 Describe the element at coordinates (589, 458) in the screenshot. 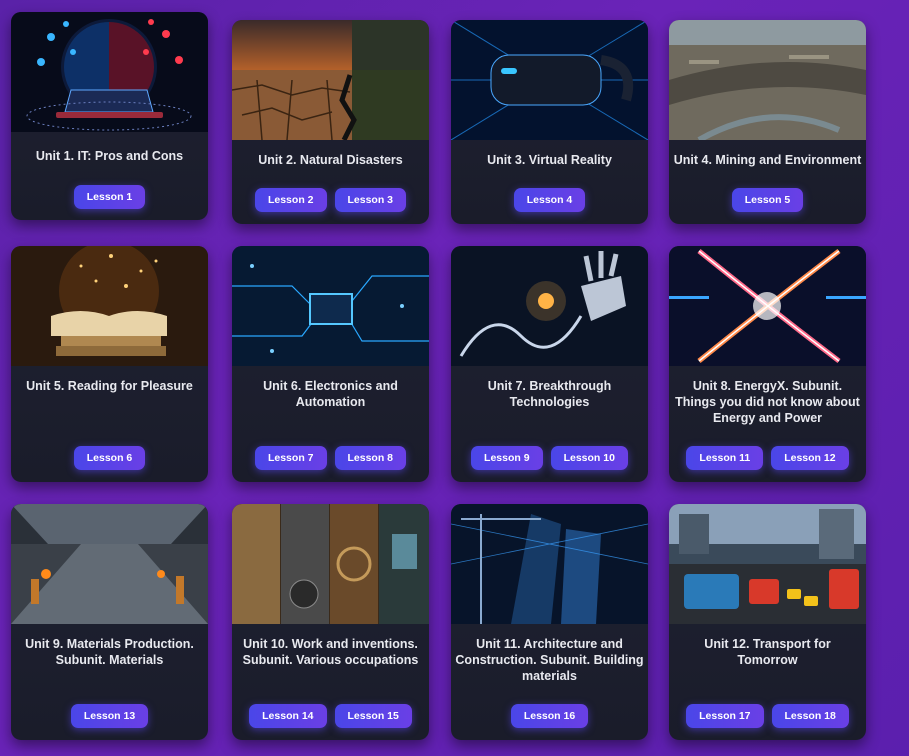

I see `lesson-button: Lesson 10` at that location.